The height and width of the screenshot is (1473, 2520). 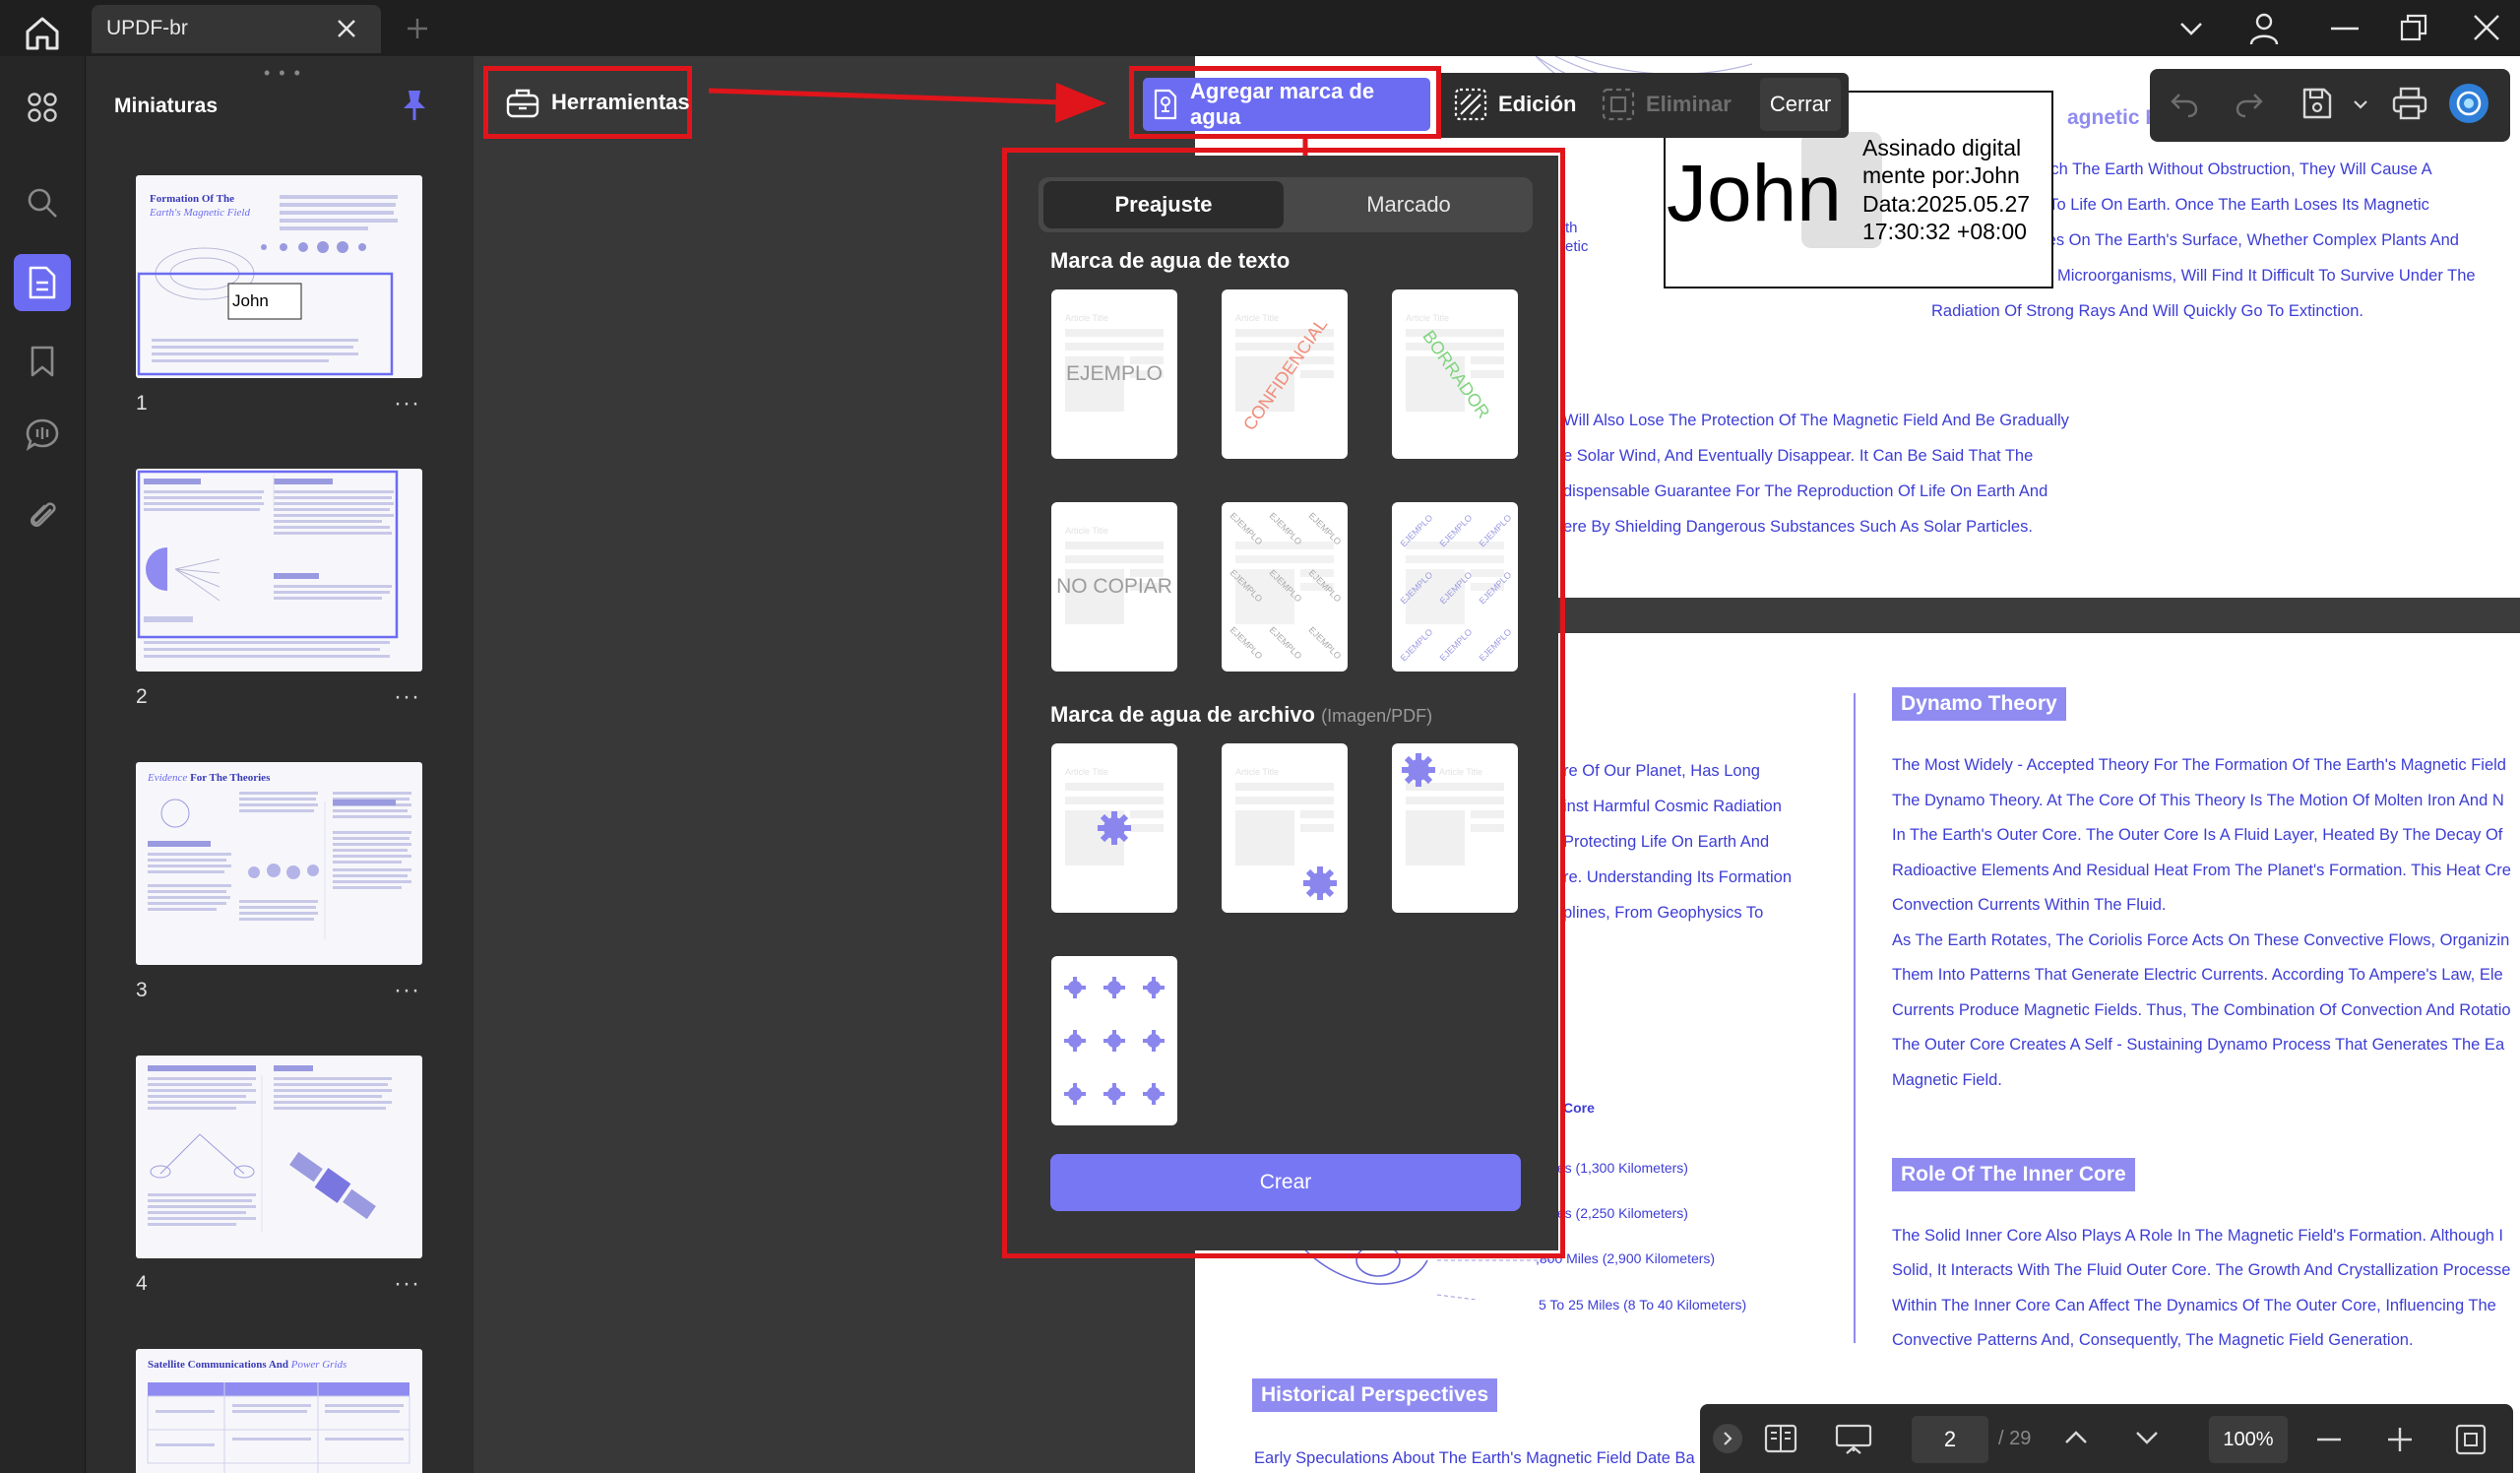 What do you see at coordinates (279, 1411) in the screenshot?
I see `page-thumbnail-5: Satellite Communications And Power Grids` at bounding box center [279, 1411].